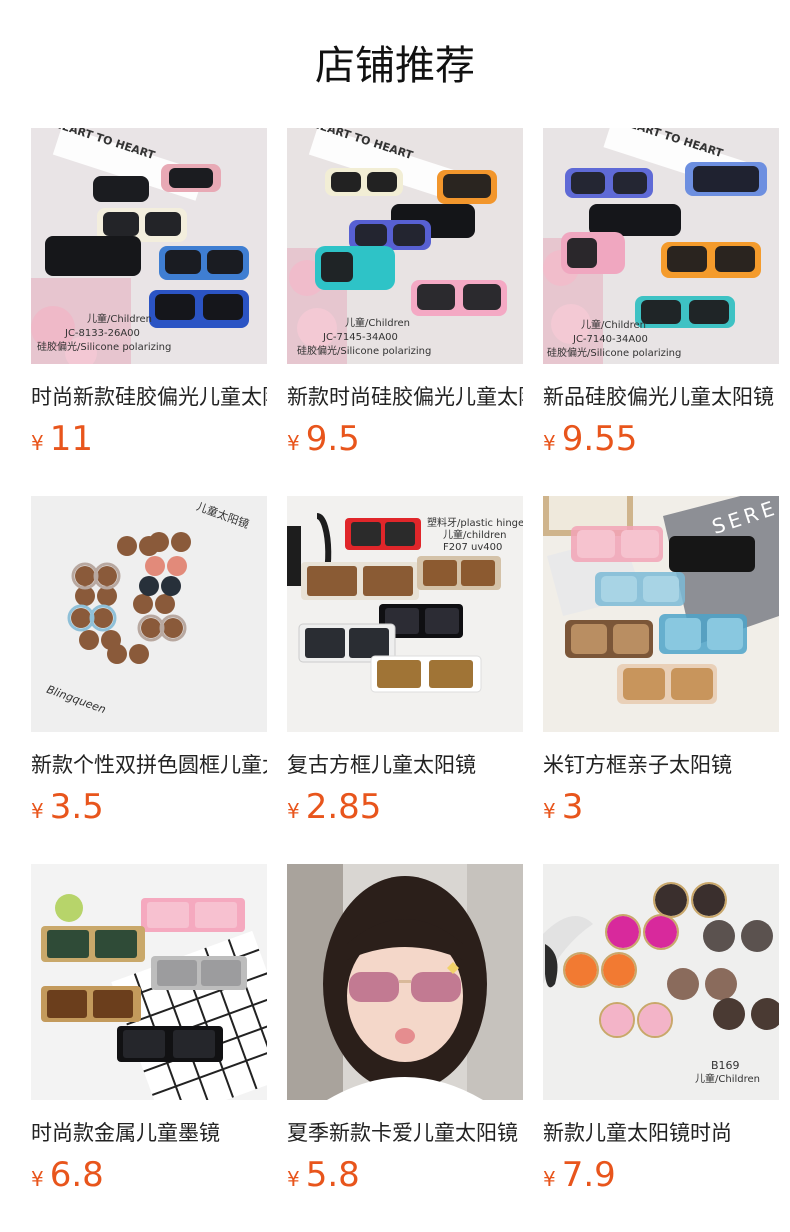  I want to click on product-price: ¥9.5, so click(405, 442).